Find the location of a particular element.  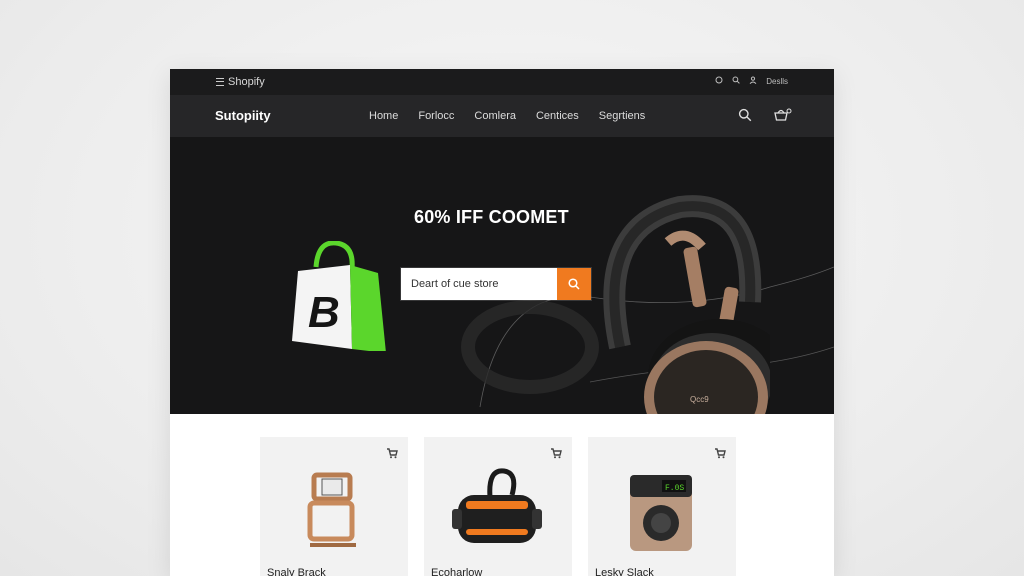

nav-link-home: Home is located at coordinates (383, 116).